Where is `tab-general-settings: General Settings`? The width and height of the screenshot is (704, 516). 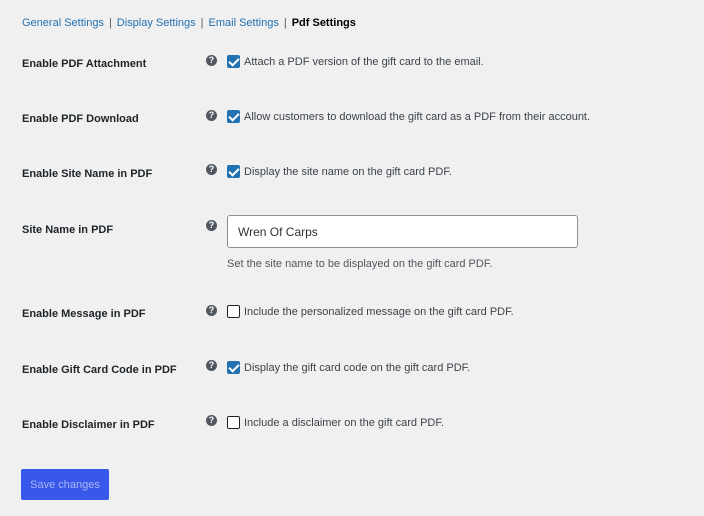 tab-general-settings: General Settings is located at coordinates (63, 23).